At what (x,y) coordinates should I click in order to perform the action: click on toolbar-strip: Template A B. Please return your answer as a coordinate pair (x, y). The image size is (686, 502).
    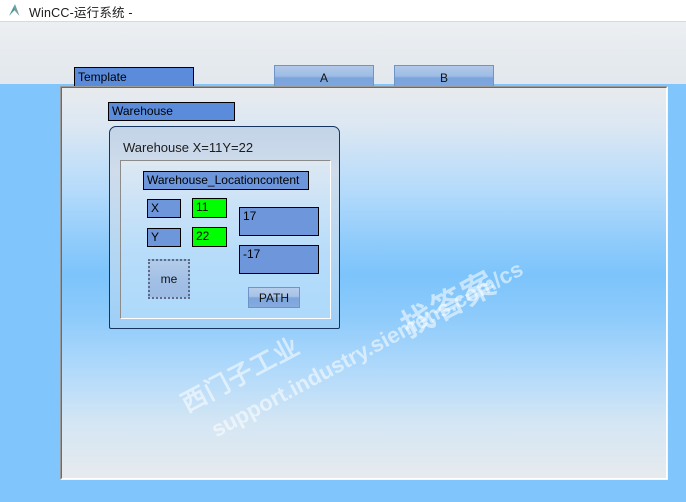
    Looking at the image, I should click on (343, 56).